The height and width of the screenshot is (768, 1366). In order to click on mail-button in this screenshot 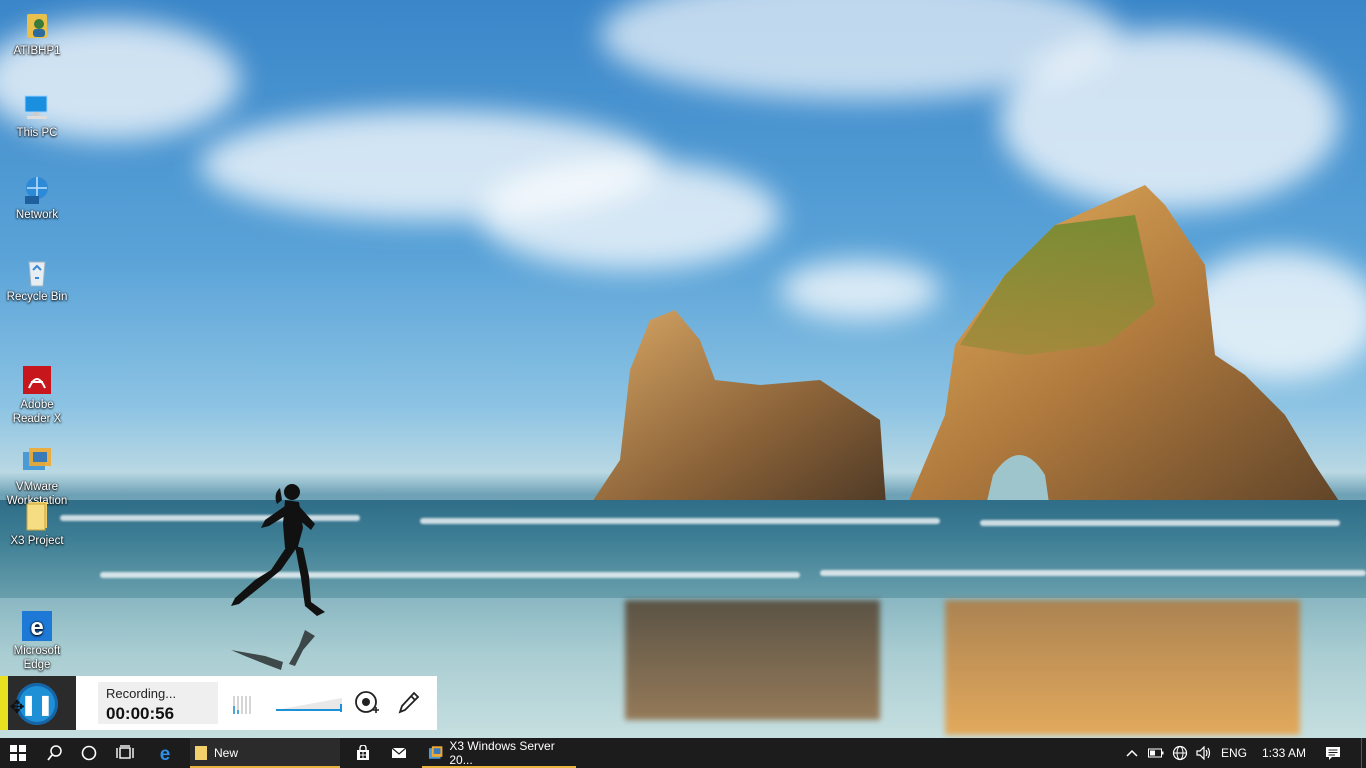, I will do `click(399, 753)`.